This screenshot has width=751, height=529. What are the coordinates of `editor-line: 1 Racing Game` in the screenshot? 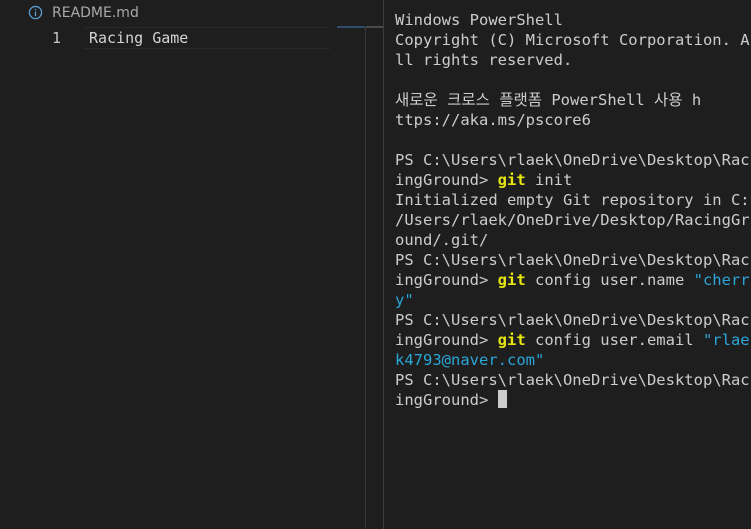 It's located at (165, 38).